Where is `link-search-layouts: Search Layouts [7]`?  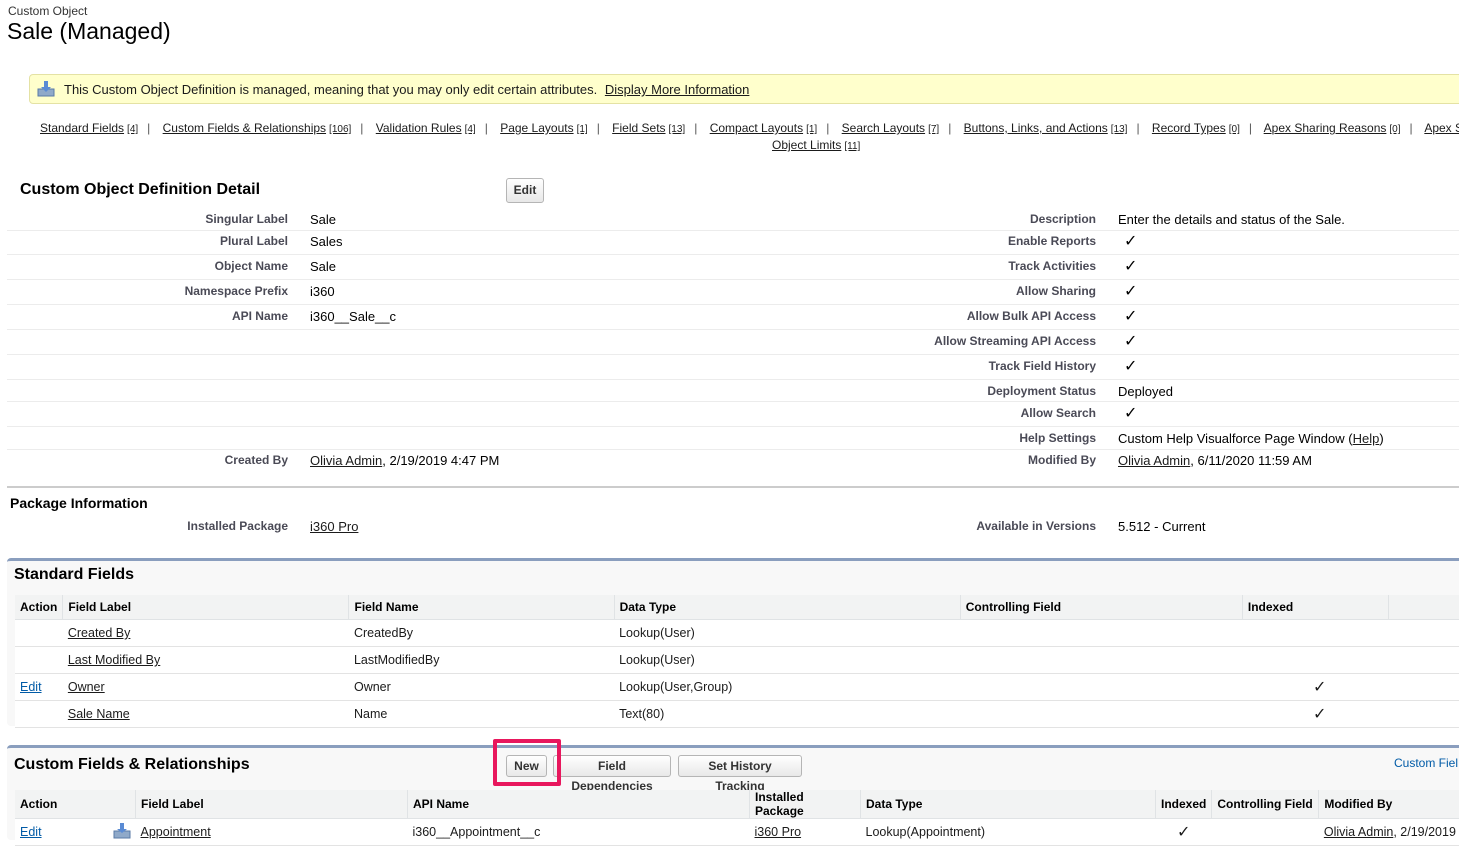
link-search-layouts: Search Layouts [7] is located at coordinates (891, 128).